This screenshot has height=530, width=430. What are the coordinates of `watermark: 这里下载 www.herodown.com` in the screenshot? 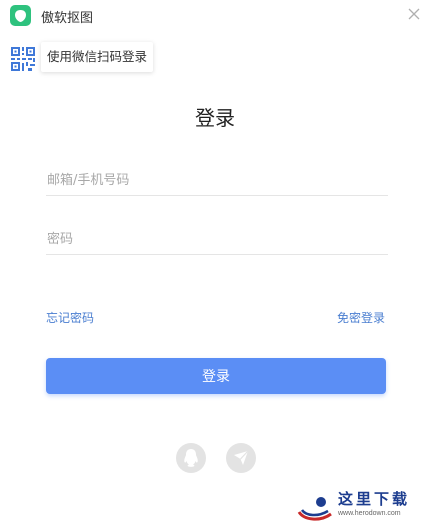 It's located at (360, 507).